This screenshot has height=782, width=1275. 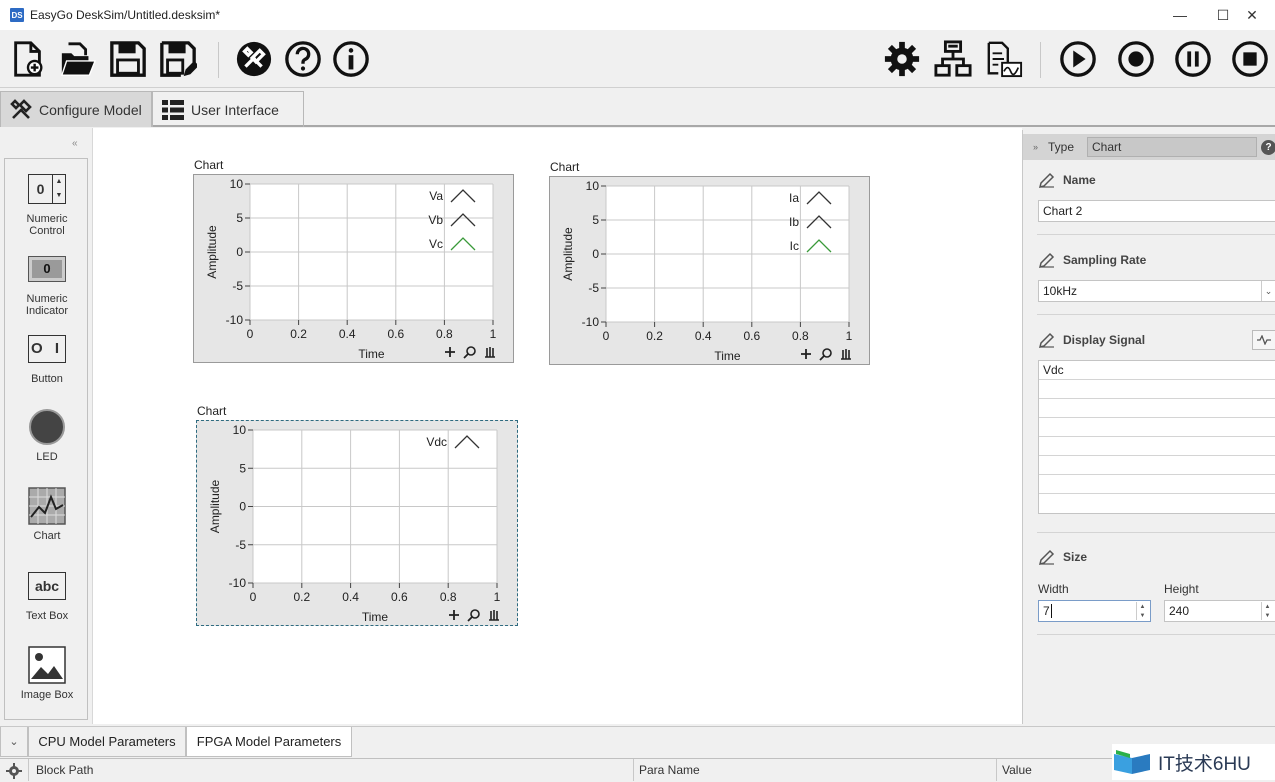 What do you see at coordinates (47, 203) in the screenshot?
I see `palette-item-numeric-control: 0 ▲ ▼ Numeric Control` at bounding box center [47, 203].